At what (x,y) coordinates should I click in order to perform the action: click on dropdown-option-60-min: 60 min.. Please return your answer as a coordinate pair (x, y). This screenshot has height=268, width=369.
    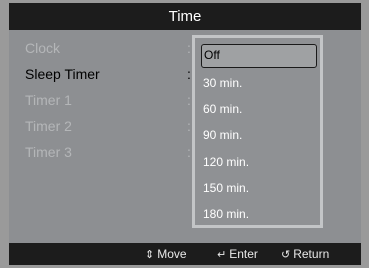
    Looking at the image, I should click on (259, 109).